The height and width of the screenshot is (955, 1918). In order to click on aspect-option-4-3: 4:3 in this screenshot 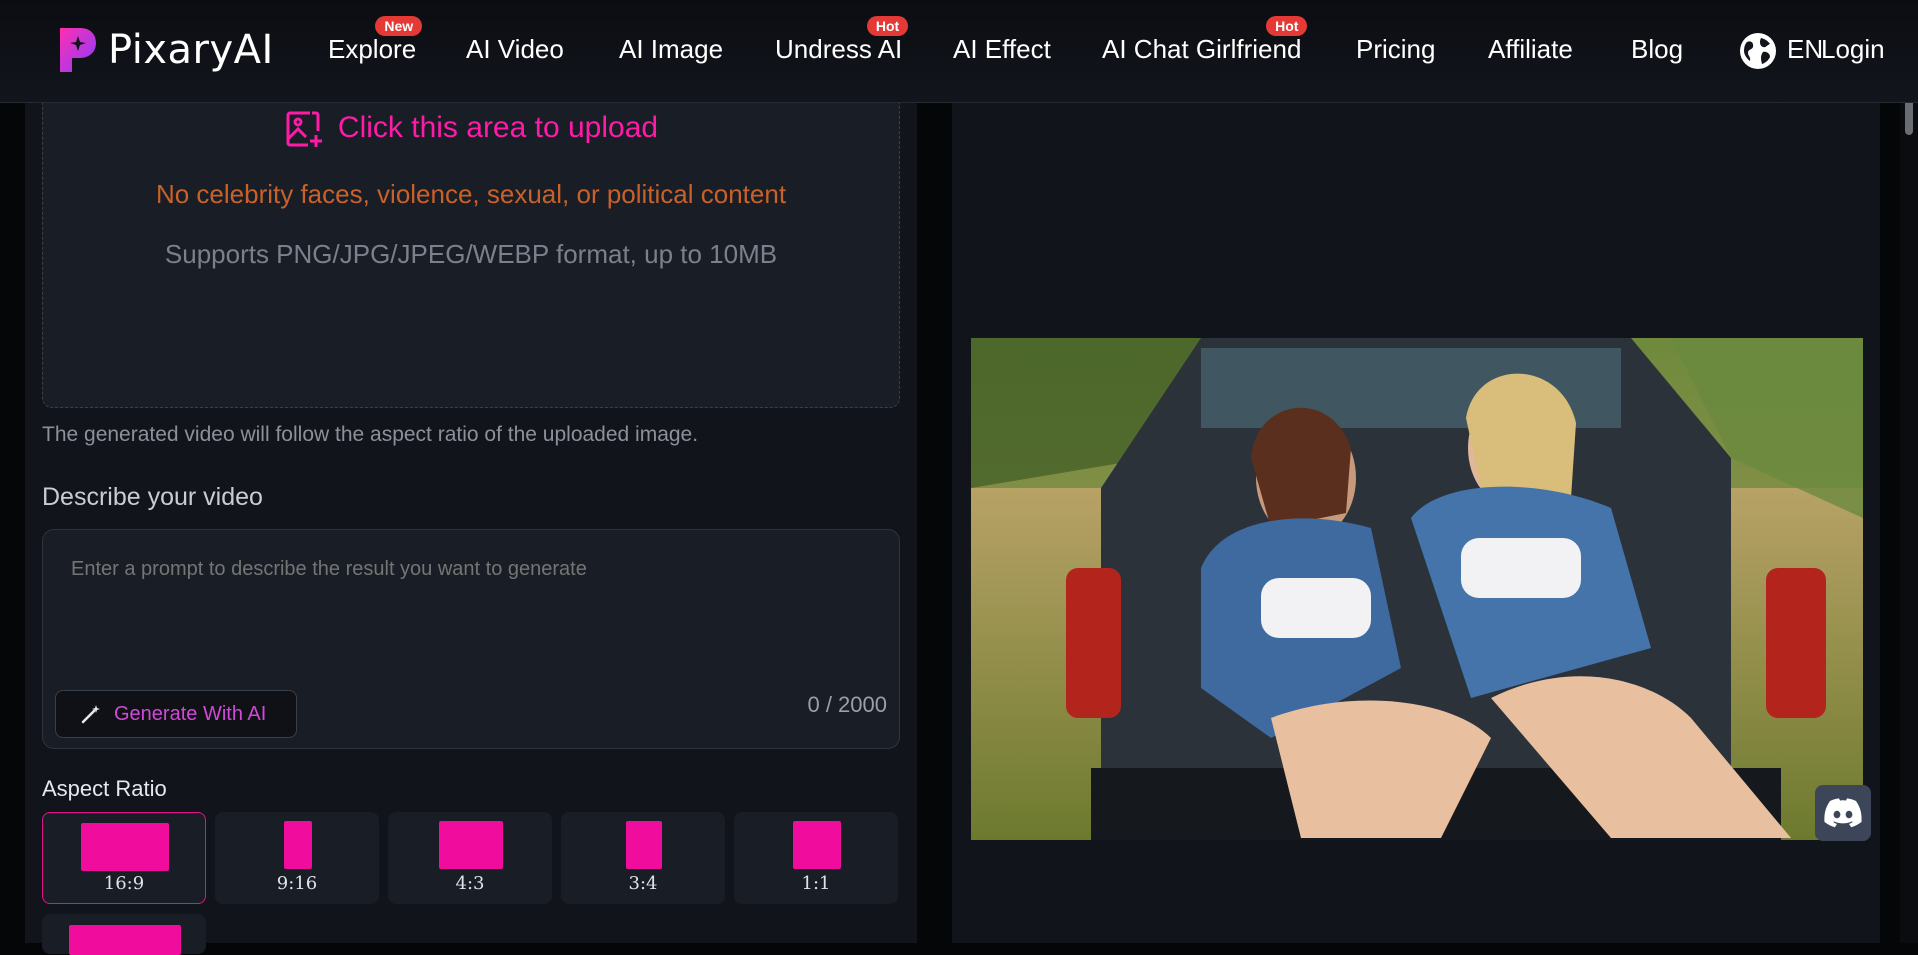, I will do `click(470, 858)`.